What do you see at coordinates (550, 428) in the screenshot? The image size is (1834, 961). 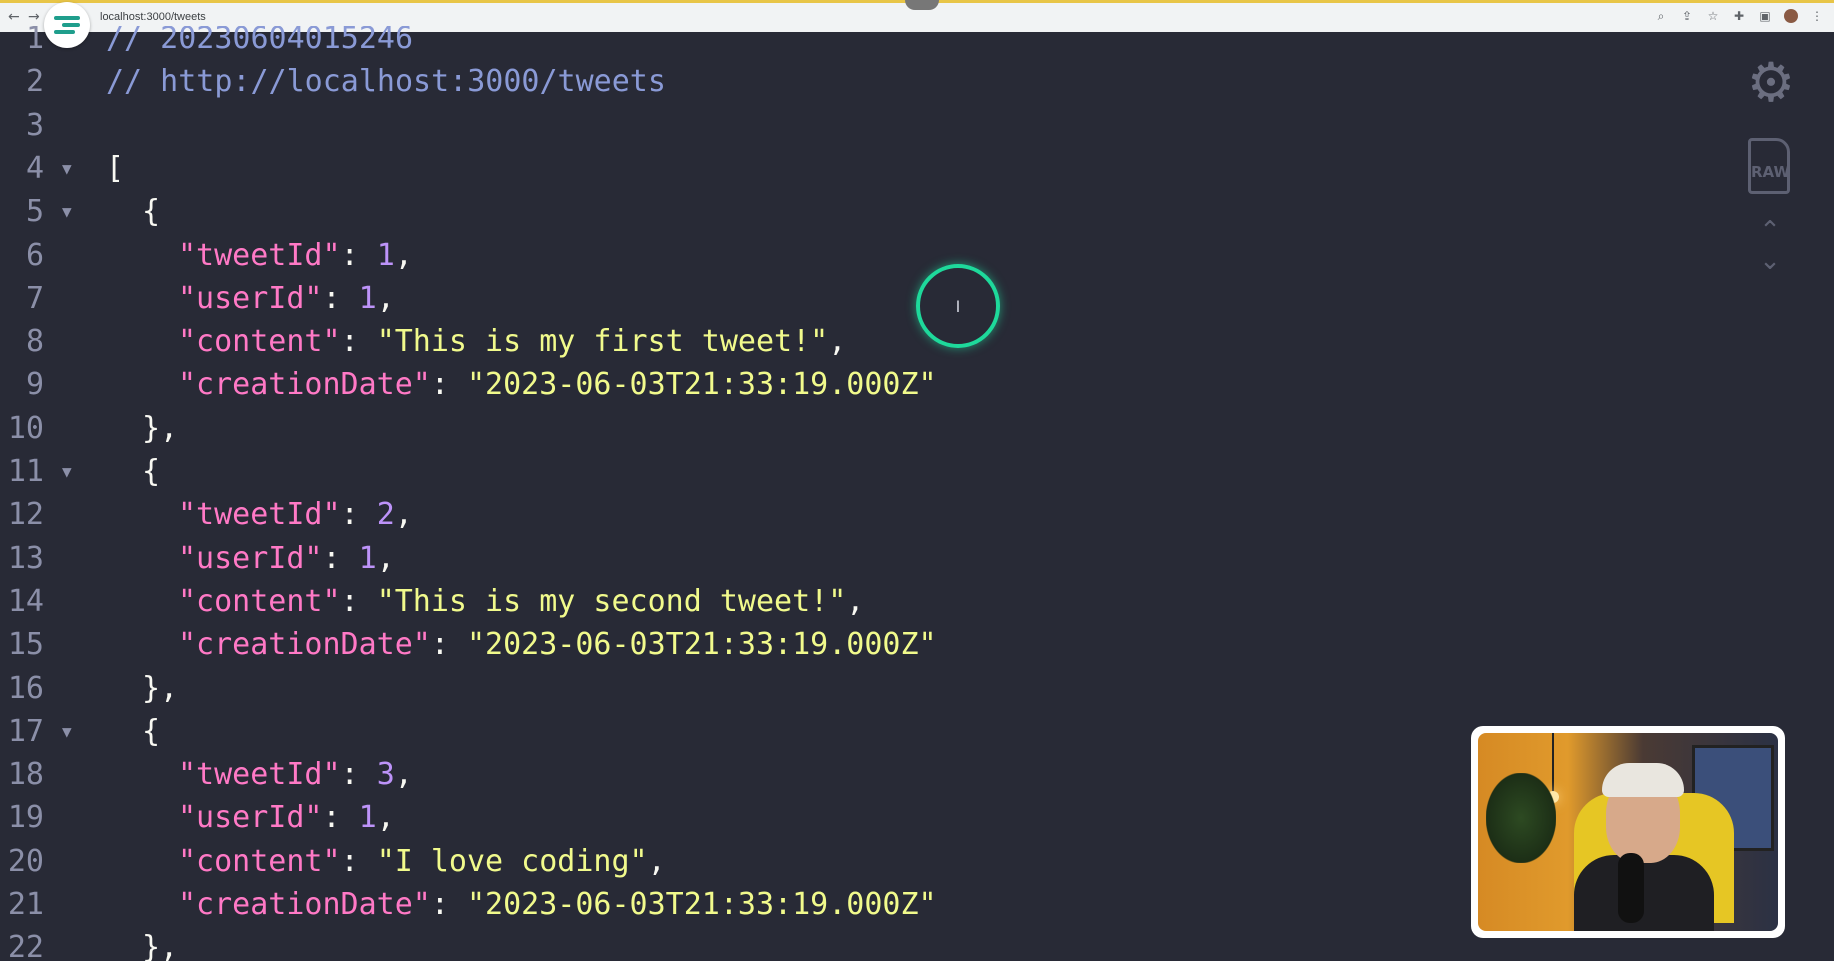 I see `code-line: 10},` at bounding box center [550, 428].